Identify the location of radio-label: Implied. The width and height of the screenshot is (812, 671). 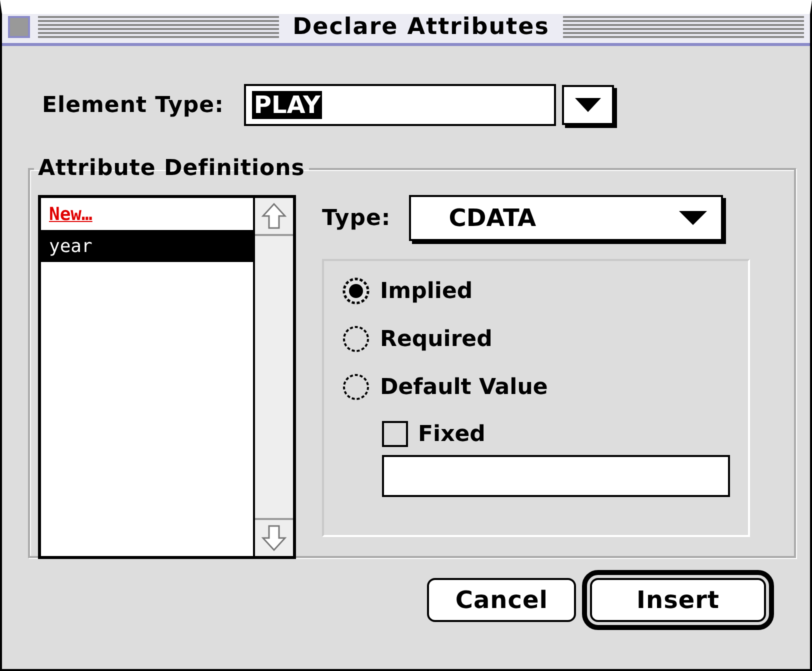
(426, 291).